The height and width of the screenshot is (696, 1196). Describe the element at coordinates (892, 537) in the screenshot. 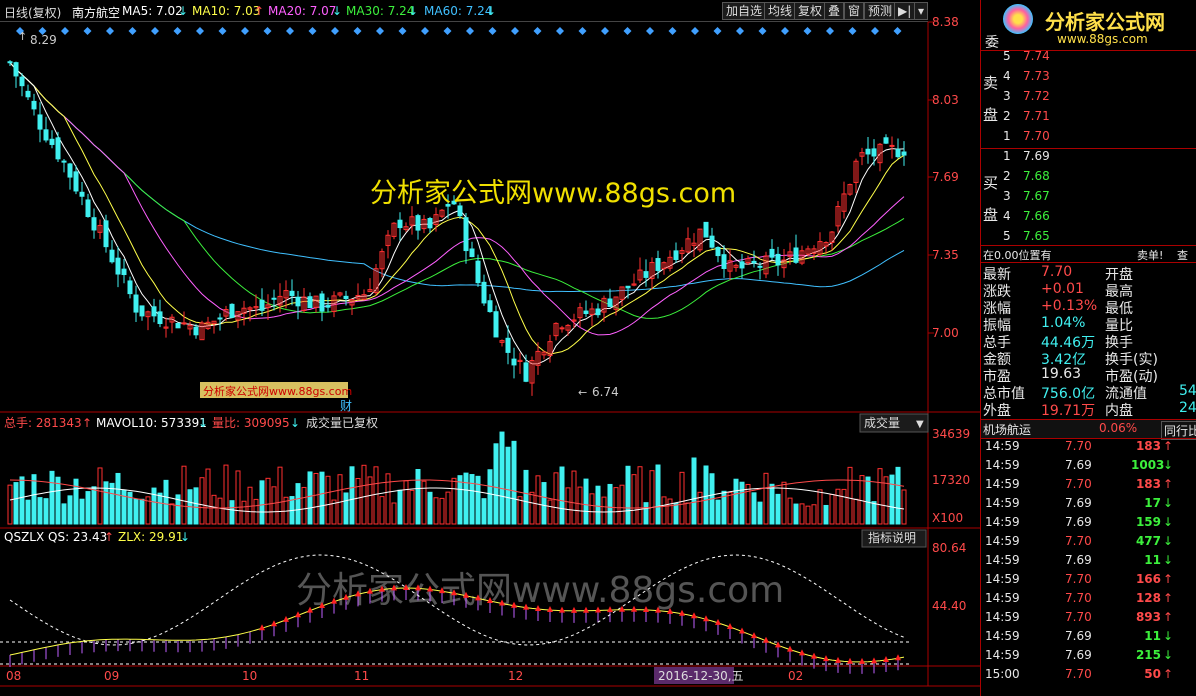

I see `indicator-help-button: 指标说明` at that location.